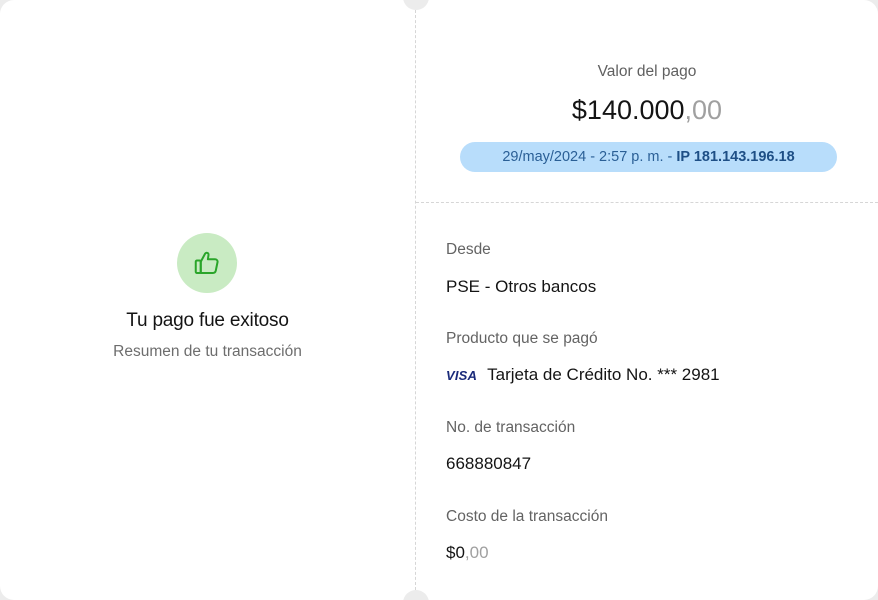  Describe the element at coordinates (735, 157) in the screenshot. I see `payment-ip: IP 181.143.196.18` at that location.